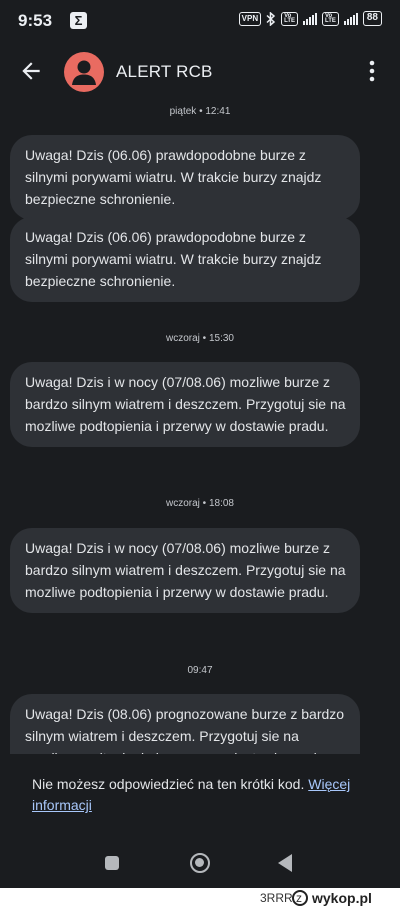 The width and height of the screenshot is (400, 909). Describe the element at coordinates (112, 863) in the screenshot. I see `square-recents-icon` at that location.